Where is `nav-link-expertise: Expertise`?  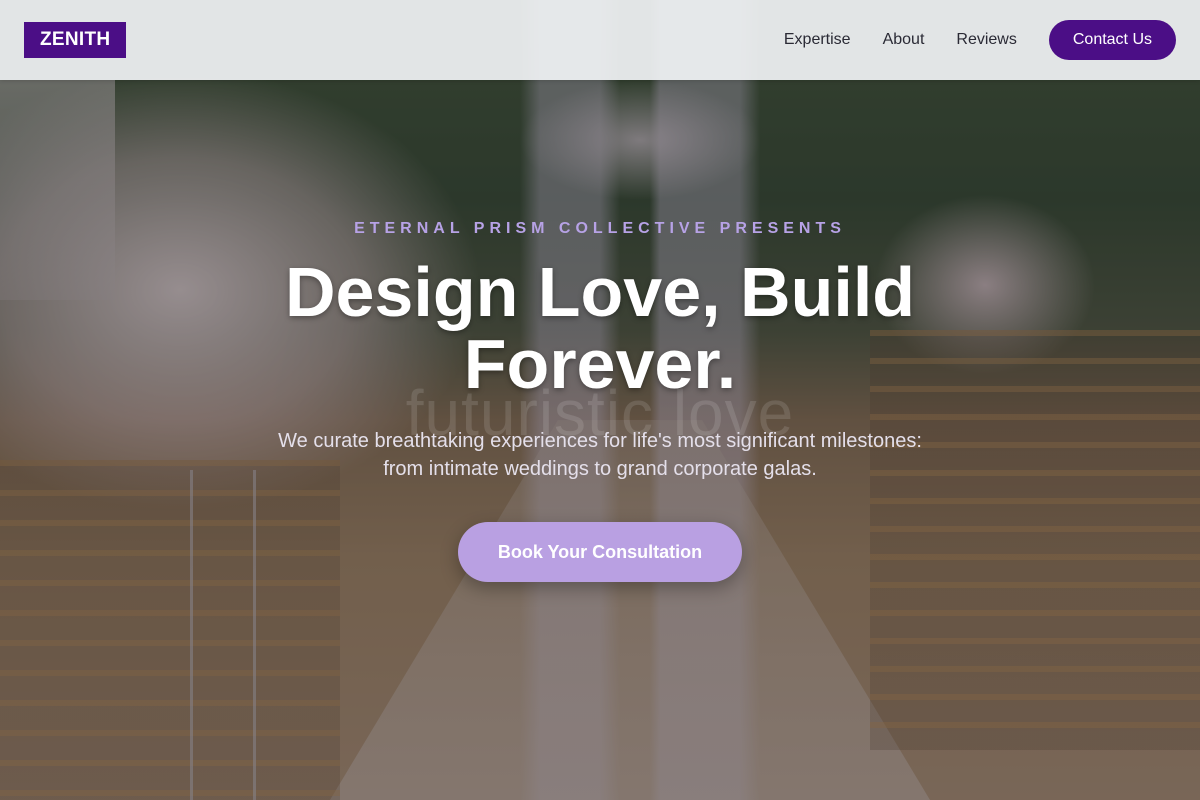
nav-link-expertise: Expertise is located at coordinates (817, 40).